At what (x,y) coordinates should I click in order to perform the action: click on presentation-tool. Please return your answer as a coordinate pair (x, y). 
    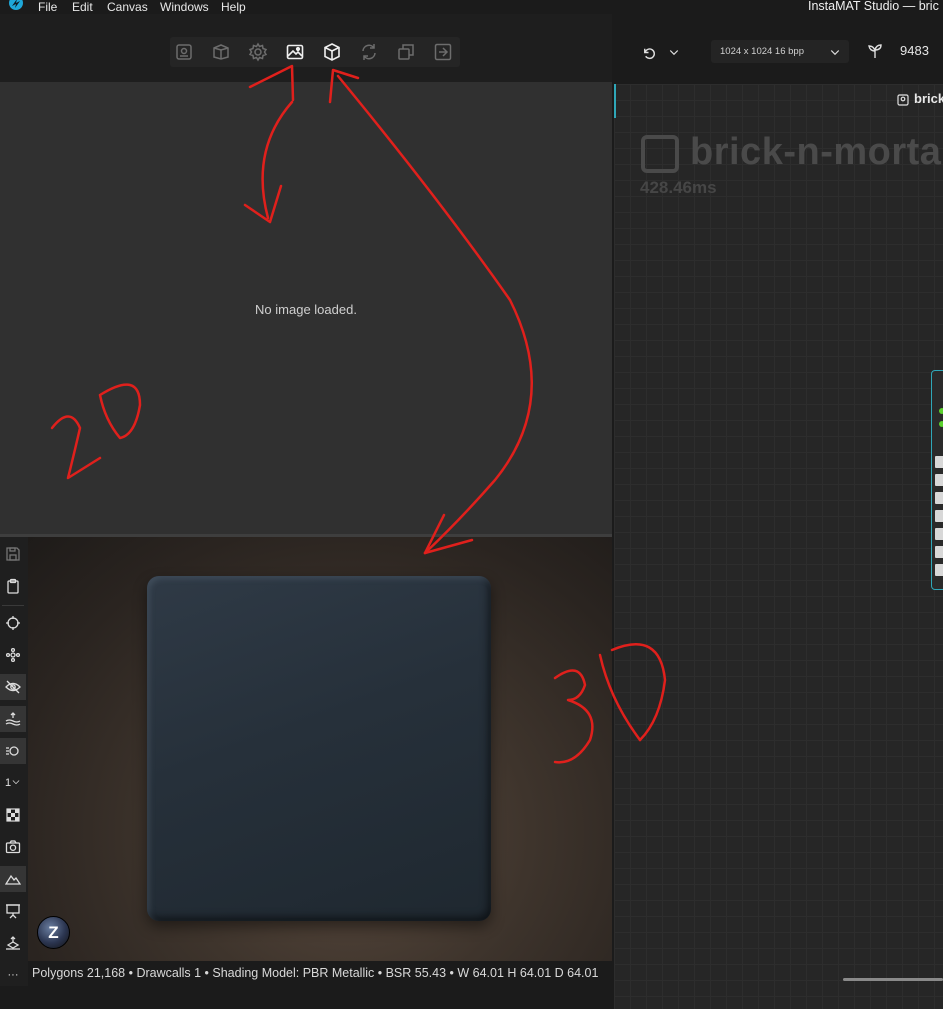
    Looking at the image, I should click on (13, 911).